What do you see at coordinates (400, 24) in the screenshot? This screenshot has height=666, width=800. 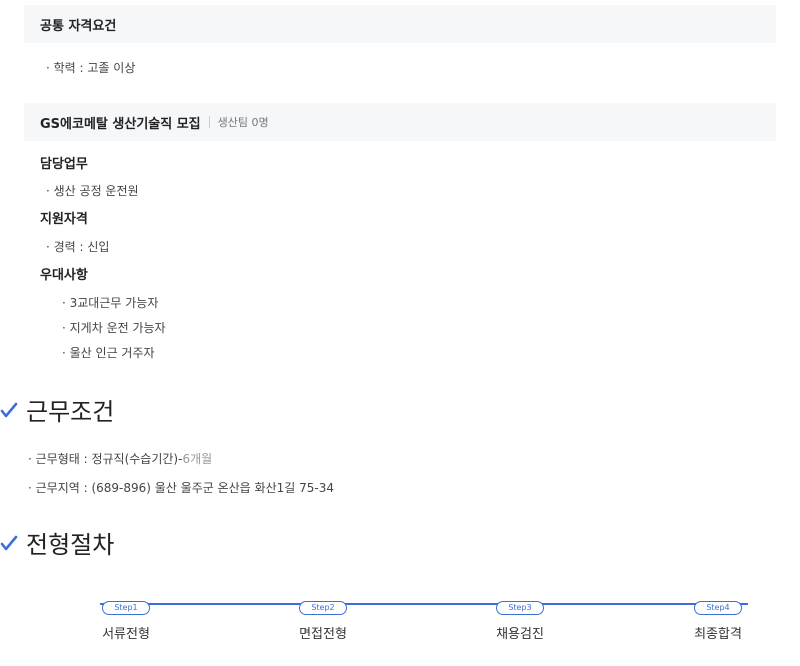 I see `common-requirements-bar: 공통 자격요건` at bounding box center [400, 24].